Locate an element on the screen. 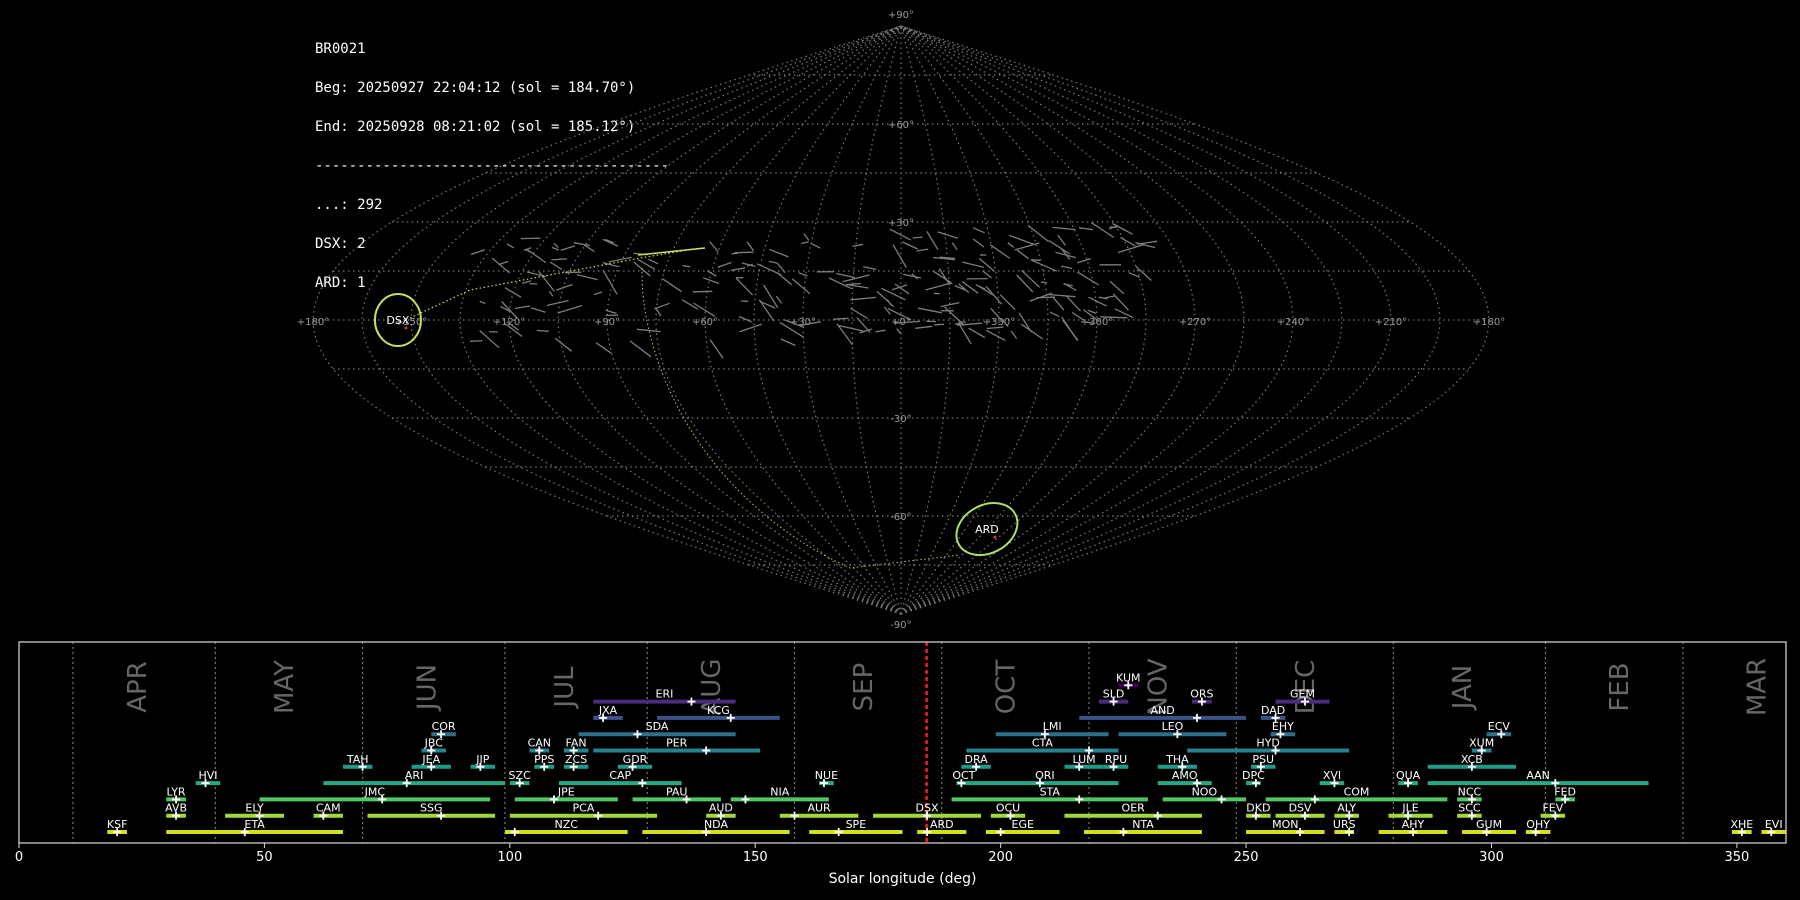  x-tick-label: 100 is located at coordinates (509, 857).